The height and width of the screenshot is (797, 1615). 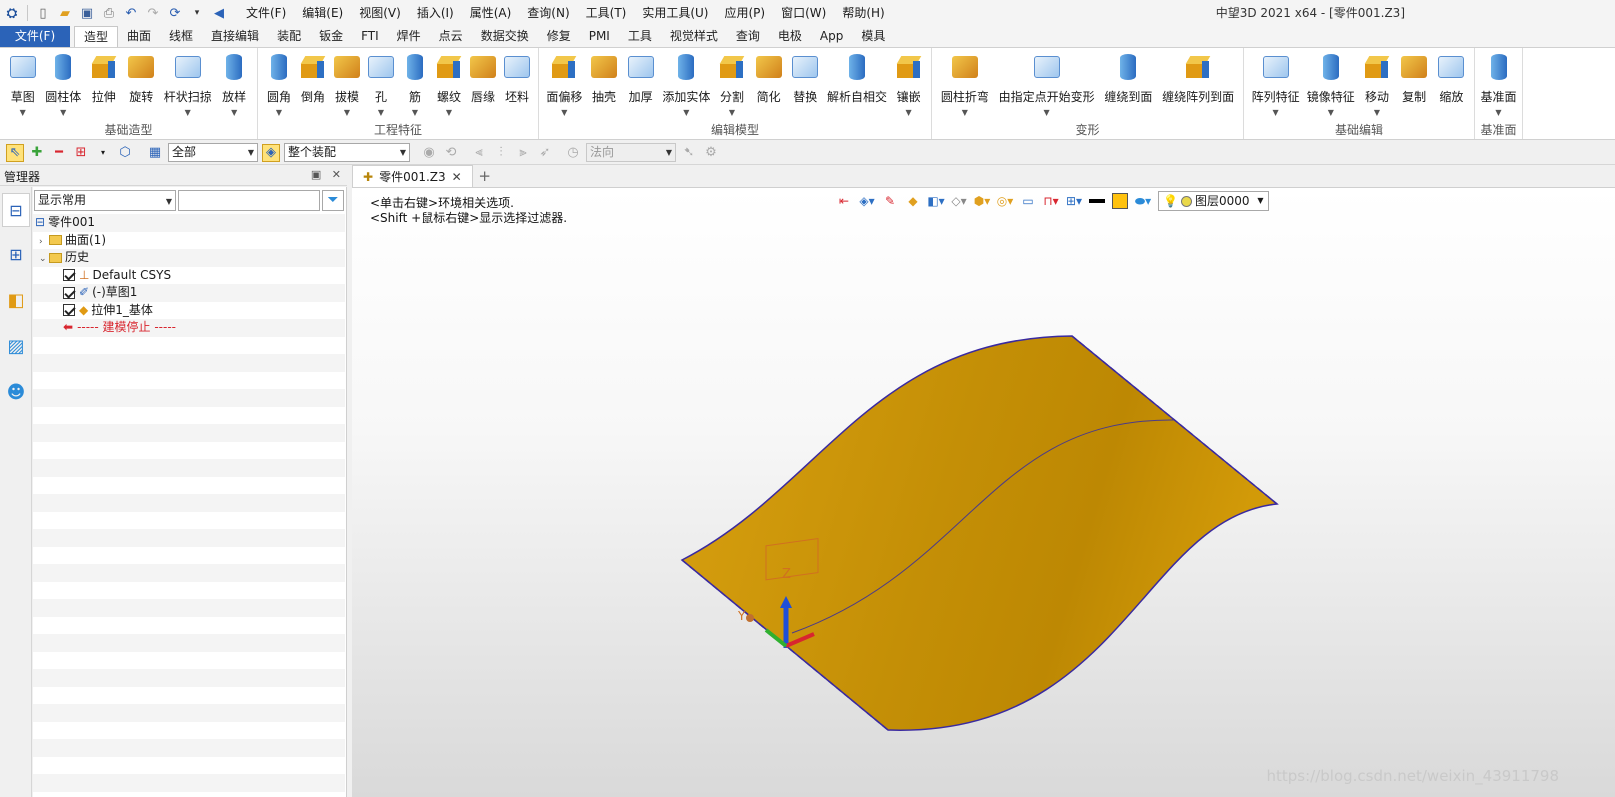 I want to click on ribbon-button-face-offset: 面偏移 ▼, so click(x=564, y=86).